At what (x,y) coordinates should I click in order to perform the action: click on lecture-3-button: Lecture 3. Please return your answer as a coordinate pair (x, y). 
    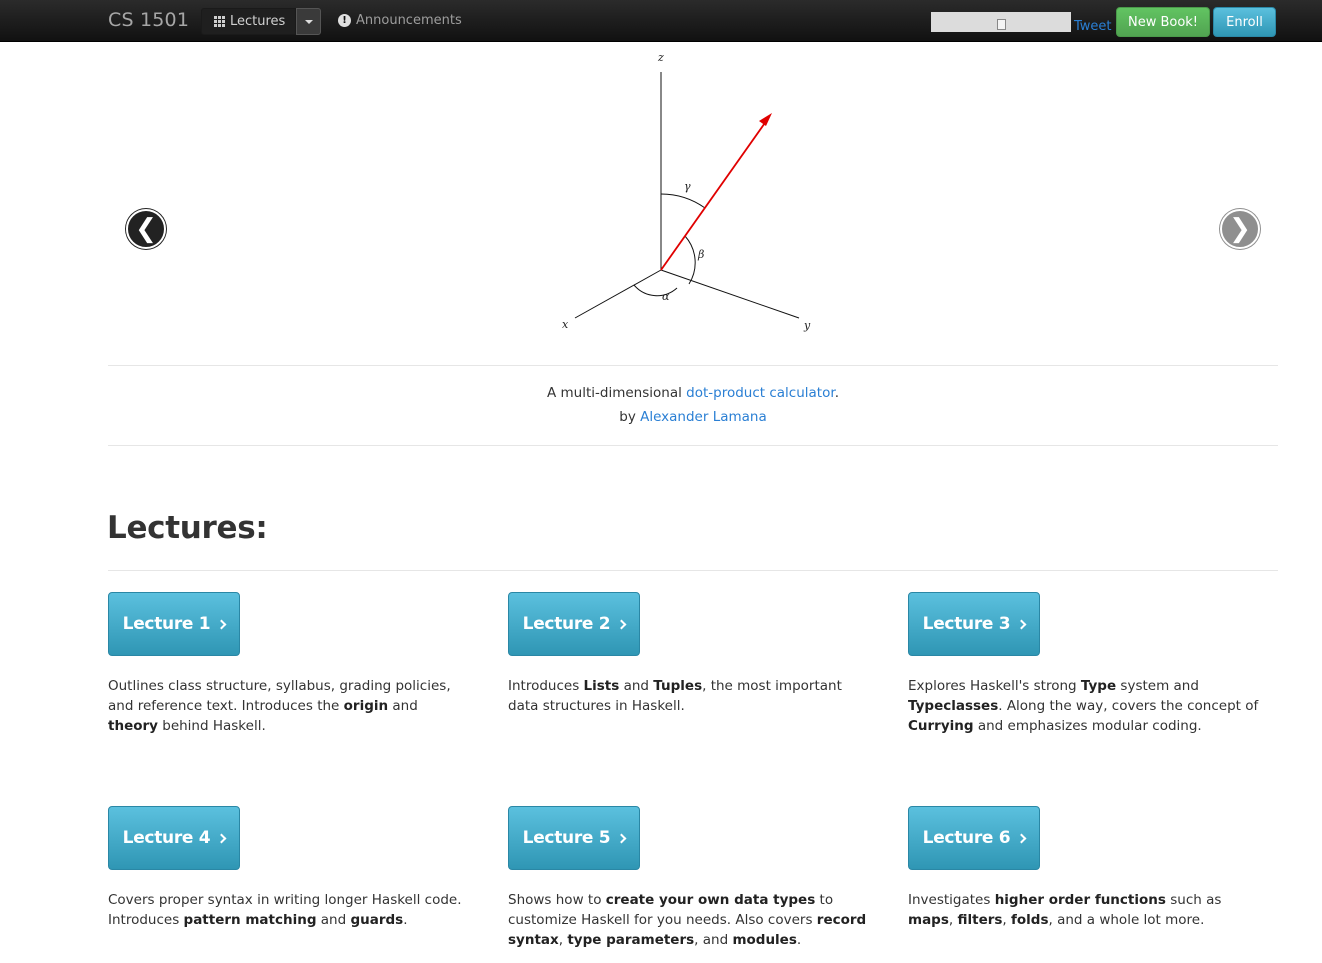
    Looking at the image, I should click on (974, 624).